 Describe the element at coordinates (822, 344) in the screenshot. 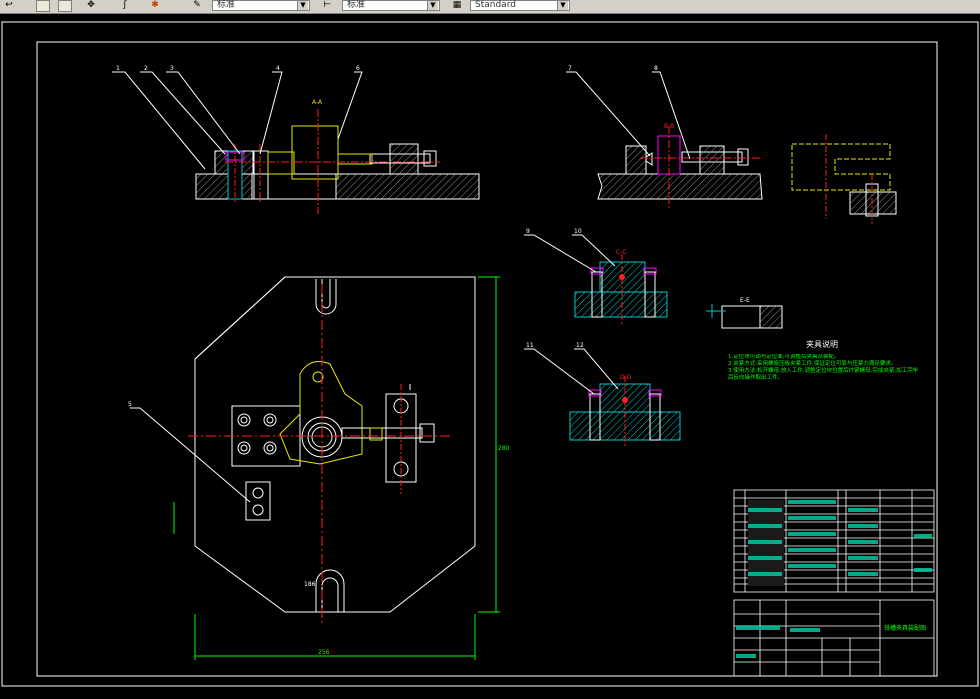

I see `notes-title: 夹具说明` at that location.